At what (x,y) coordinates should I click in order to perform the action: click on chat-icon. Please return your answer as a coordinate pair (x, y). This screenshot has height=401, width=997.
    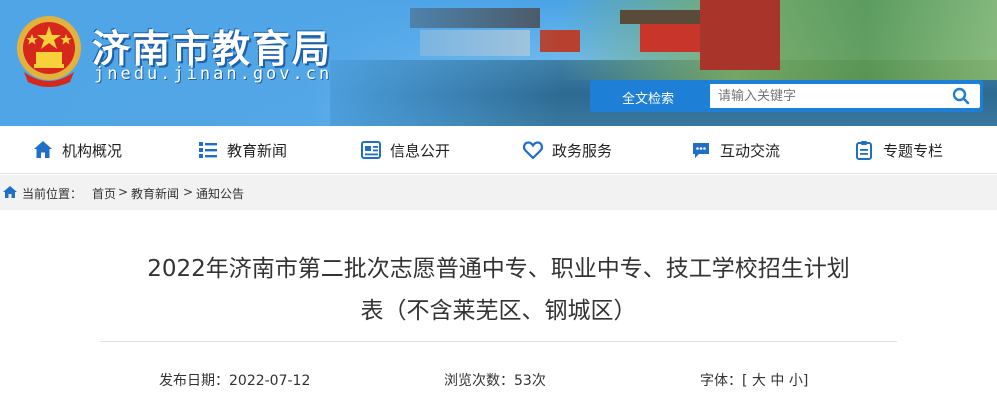
    Looking at the image, I should click on (701, 150).